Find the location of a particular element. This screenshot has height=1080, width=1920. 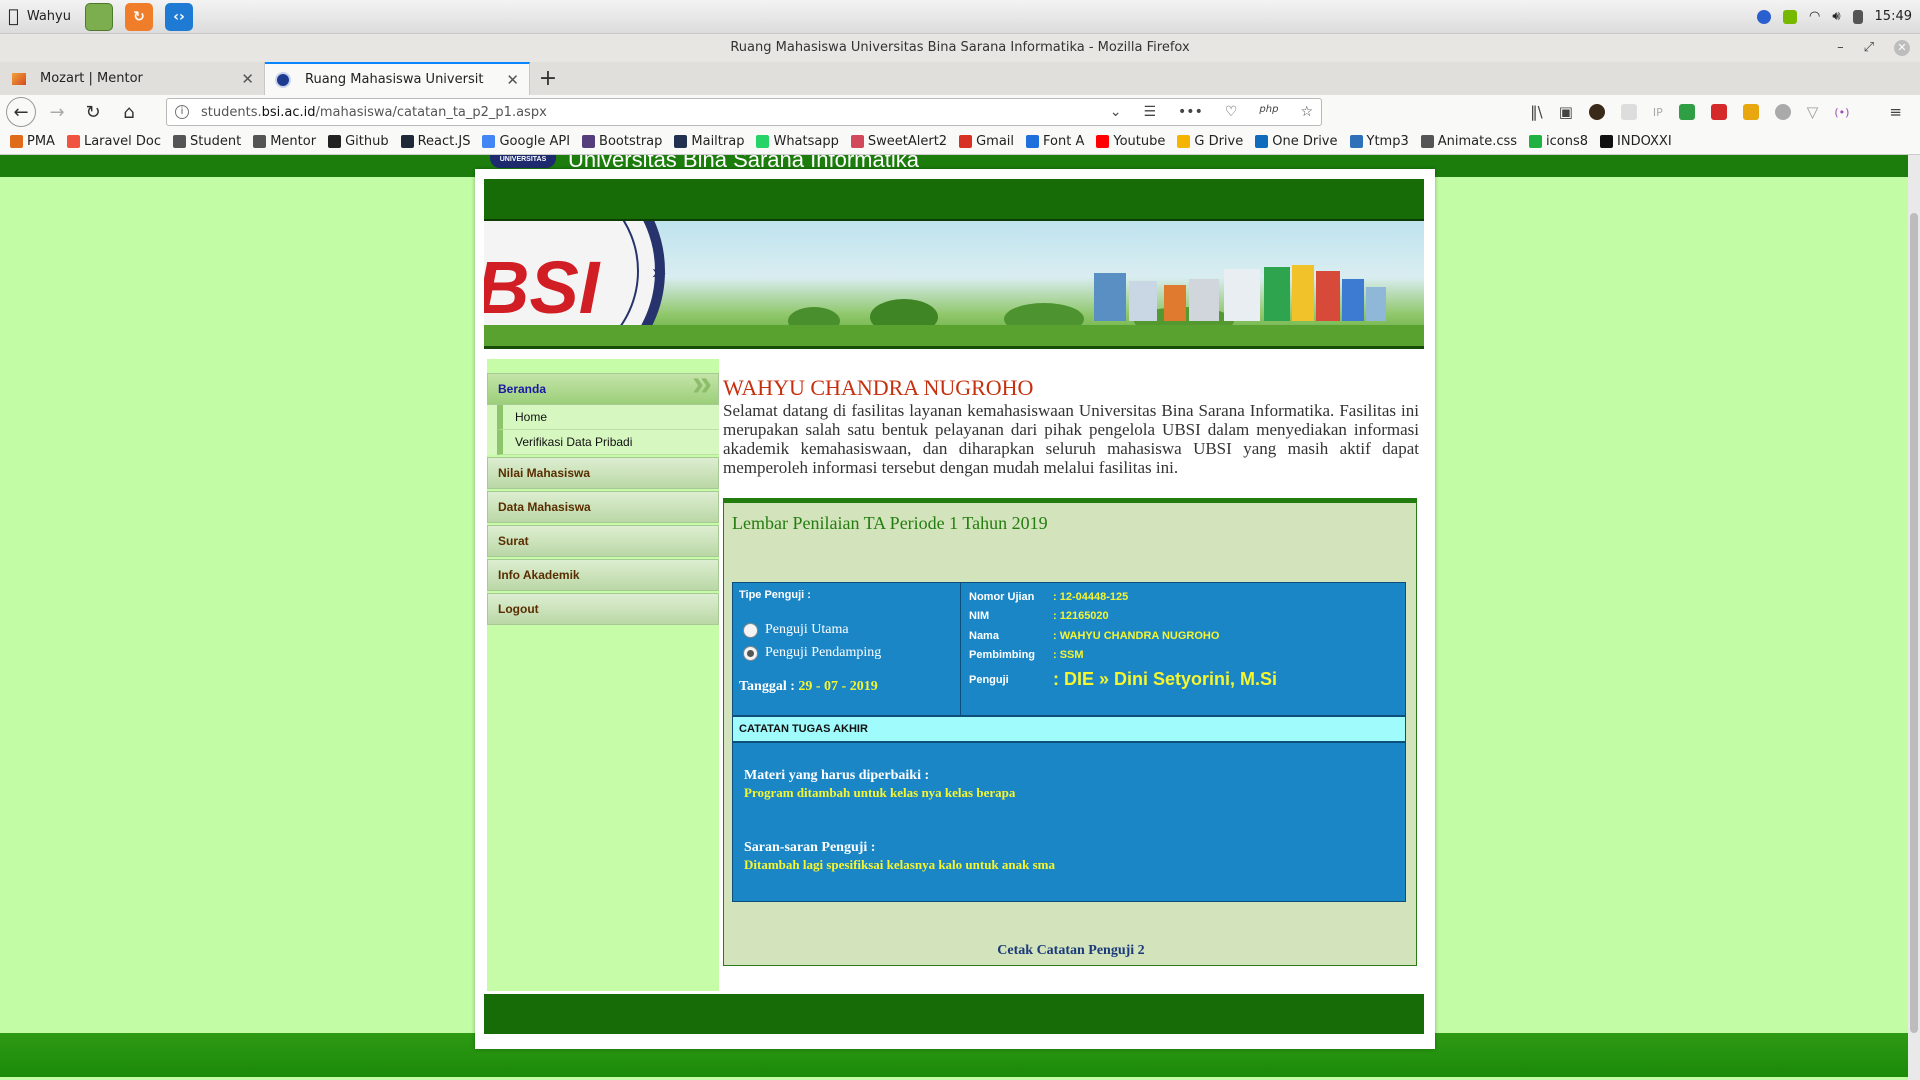

bookmark-label: Whatsapp is located at coordinates (806, 141).